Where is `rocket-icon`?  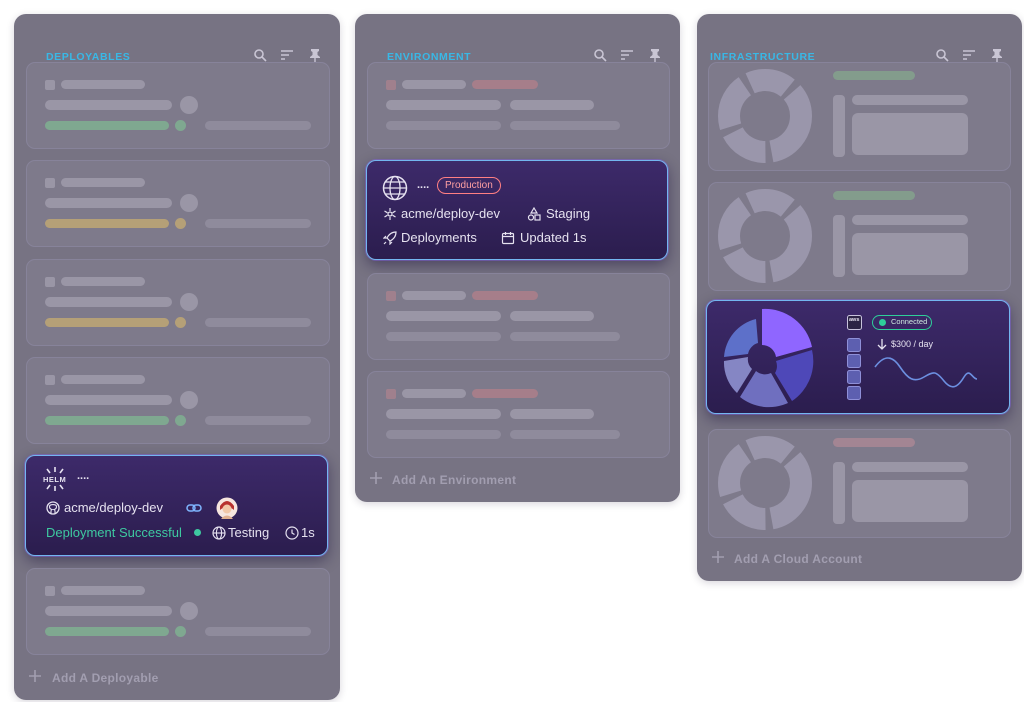
rocket-icon is located at coordinates (390, 238).